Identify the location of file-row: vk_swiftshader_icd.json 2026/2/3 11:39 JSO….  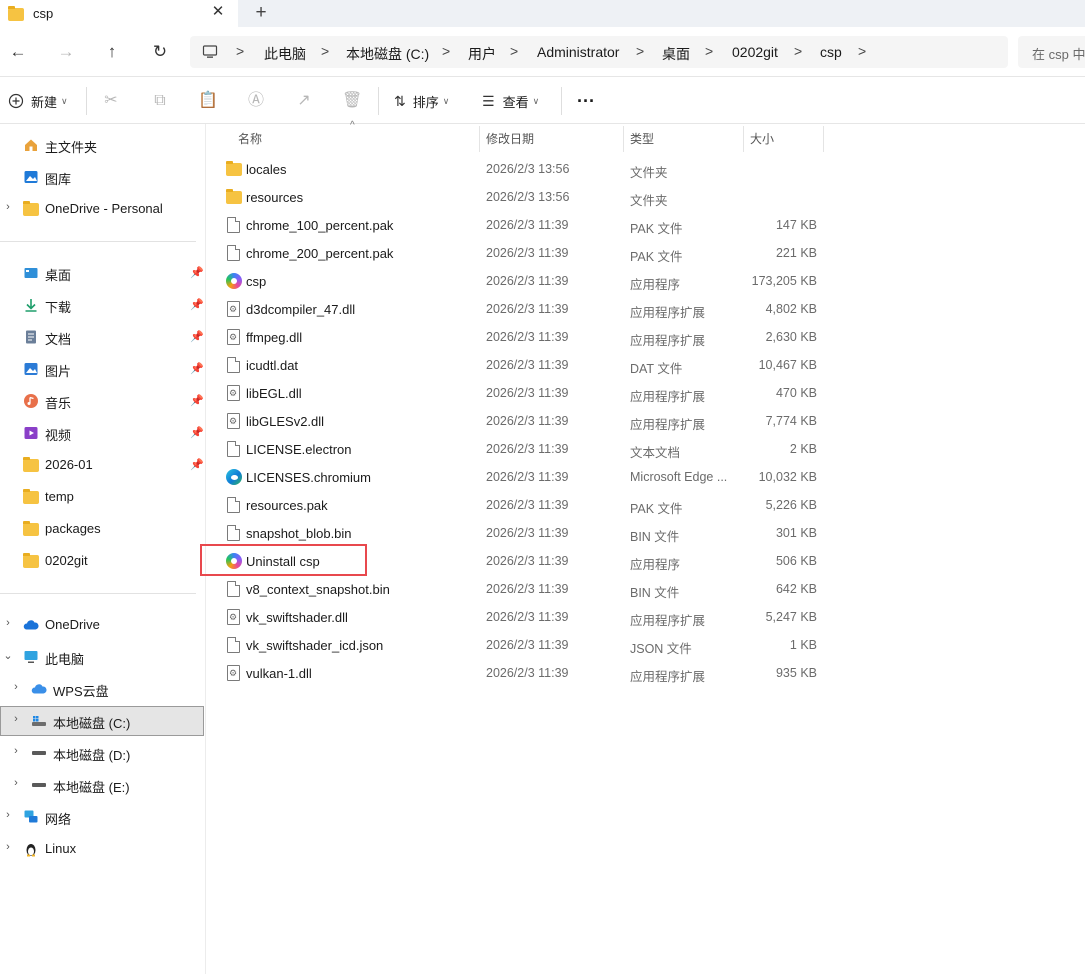
(646, 645).